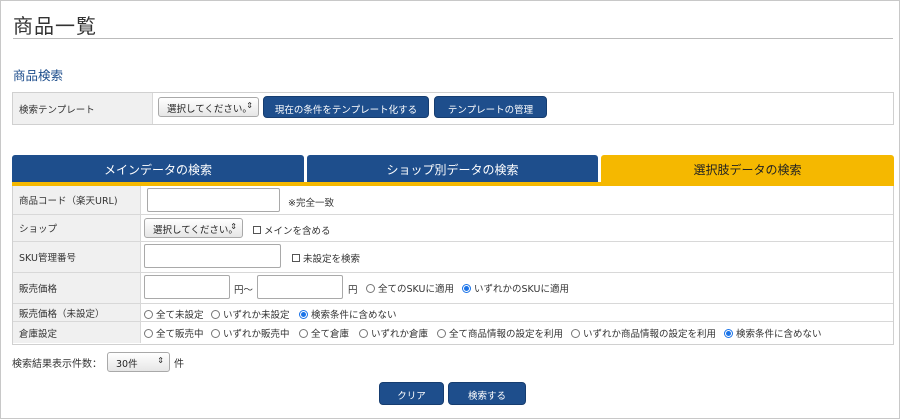  I want to click on tab-option-data: 選択肢データの検索, so click(747, 169).